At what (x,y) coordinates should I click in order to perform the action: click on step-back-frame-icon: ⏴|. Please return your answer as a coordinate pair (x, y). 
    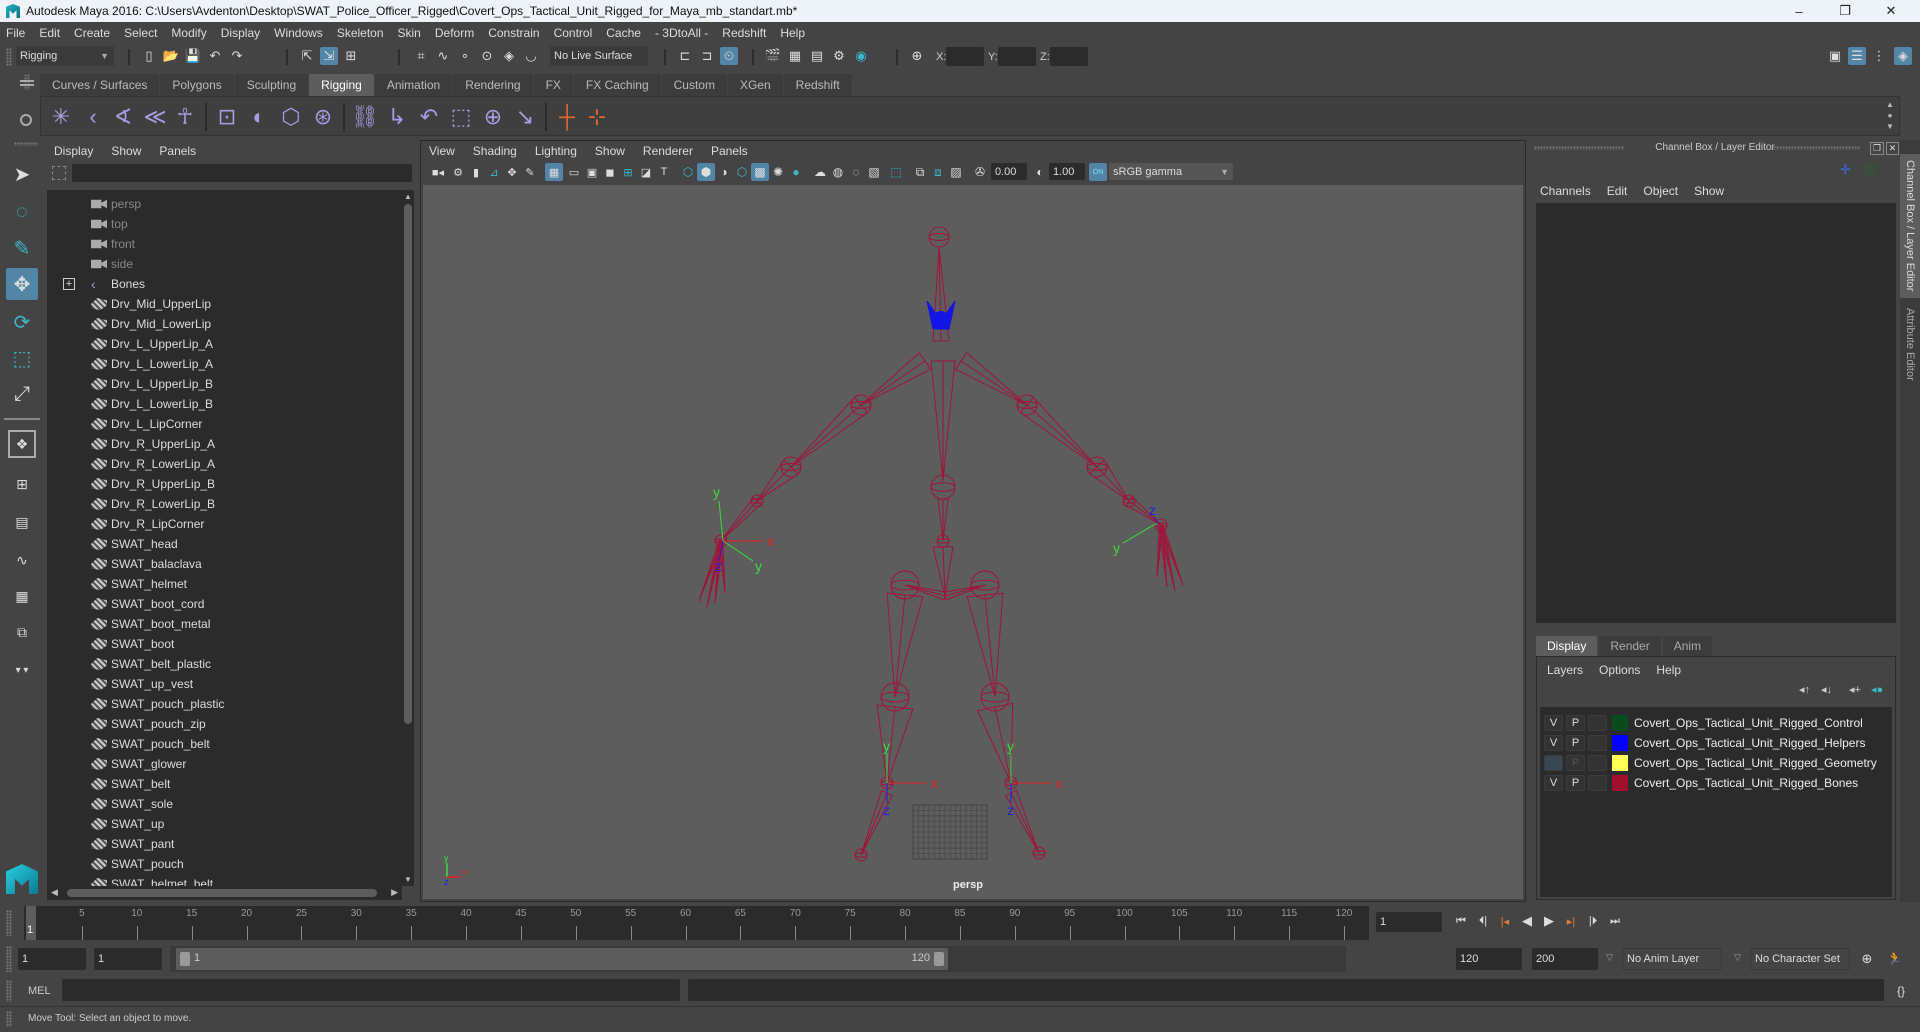
    Looking at the image, I should click on (1483, 921).